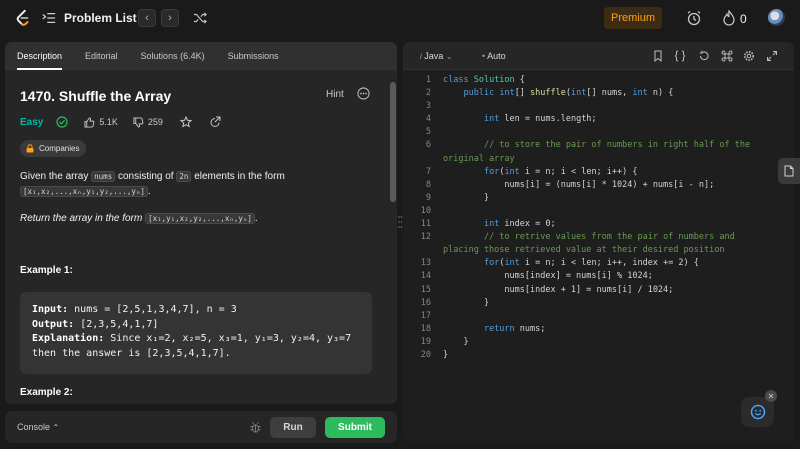 The width and height of the screenshot is (800, 449). What do you see at coordinates (425, 354) in the screenshot?
I see `line-number: 20` at bounding box center [425, 354].